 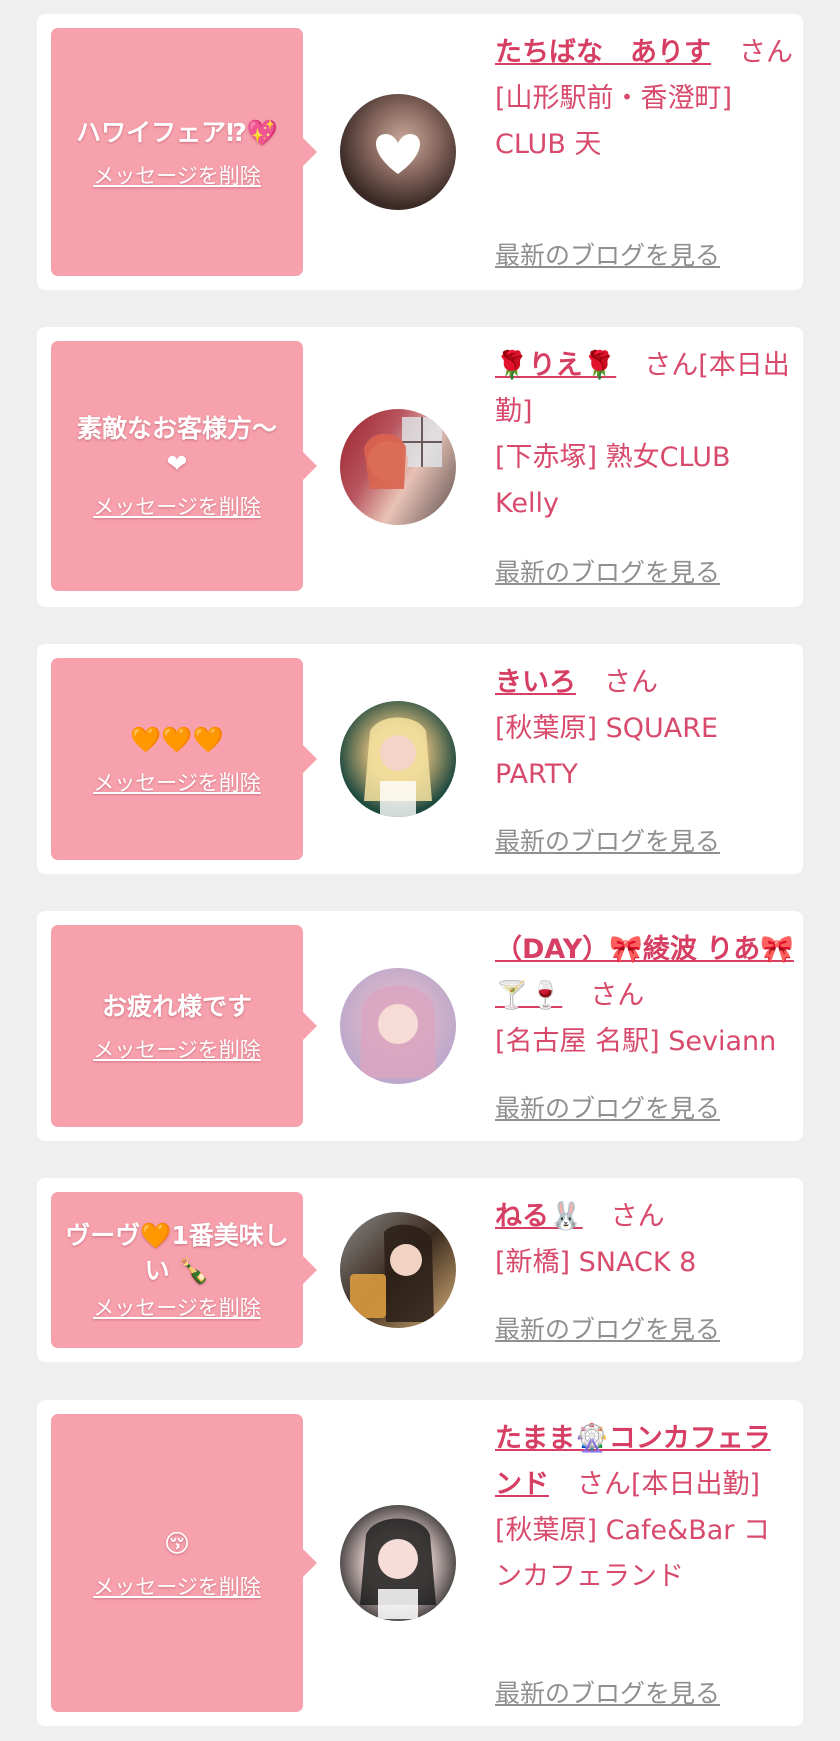 I want to click on message-text: 素敵なお客様方〜 ❤, so click(x=176, y=446).